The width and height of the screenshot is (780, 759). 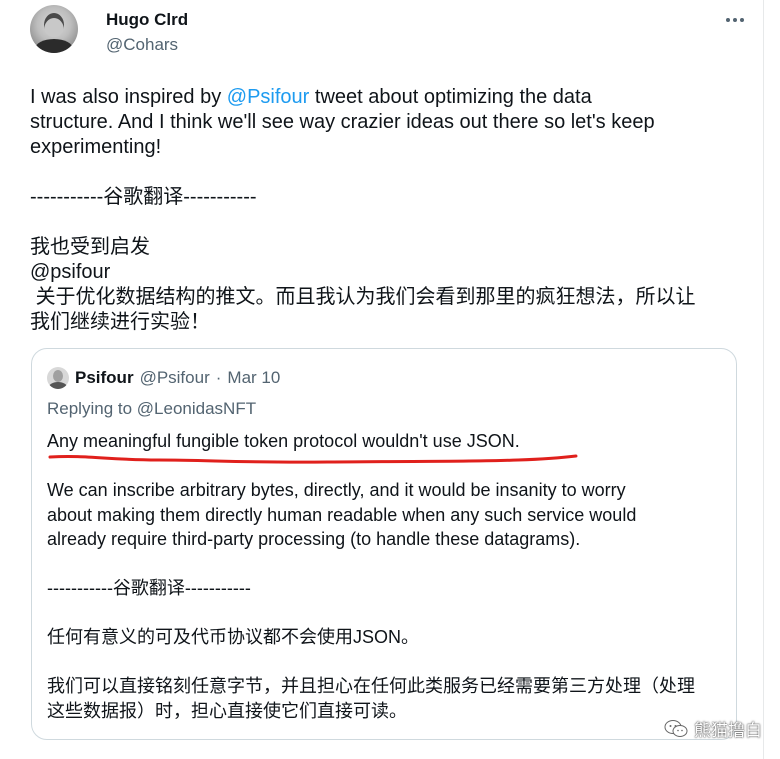 What do you see at coordinates (175, 378) in the screenshot?
I see `quote-author-handle: @Psifour` at bounding box center [175, 378].